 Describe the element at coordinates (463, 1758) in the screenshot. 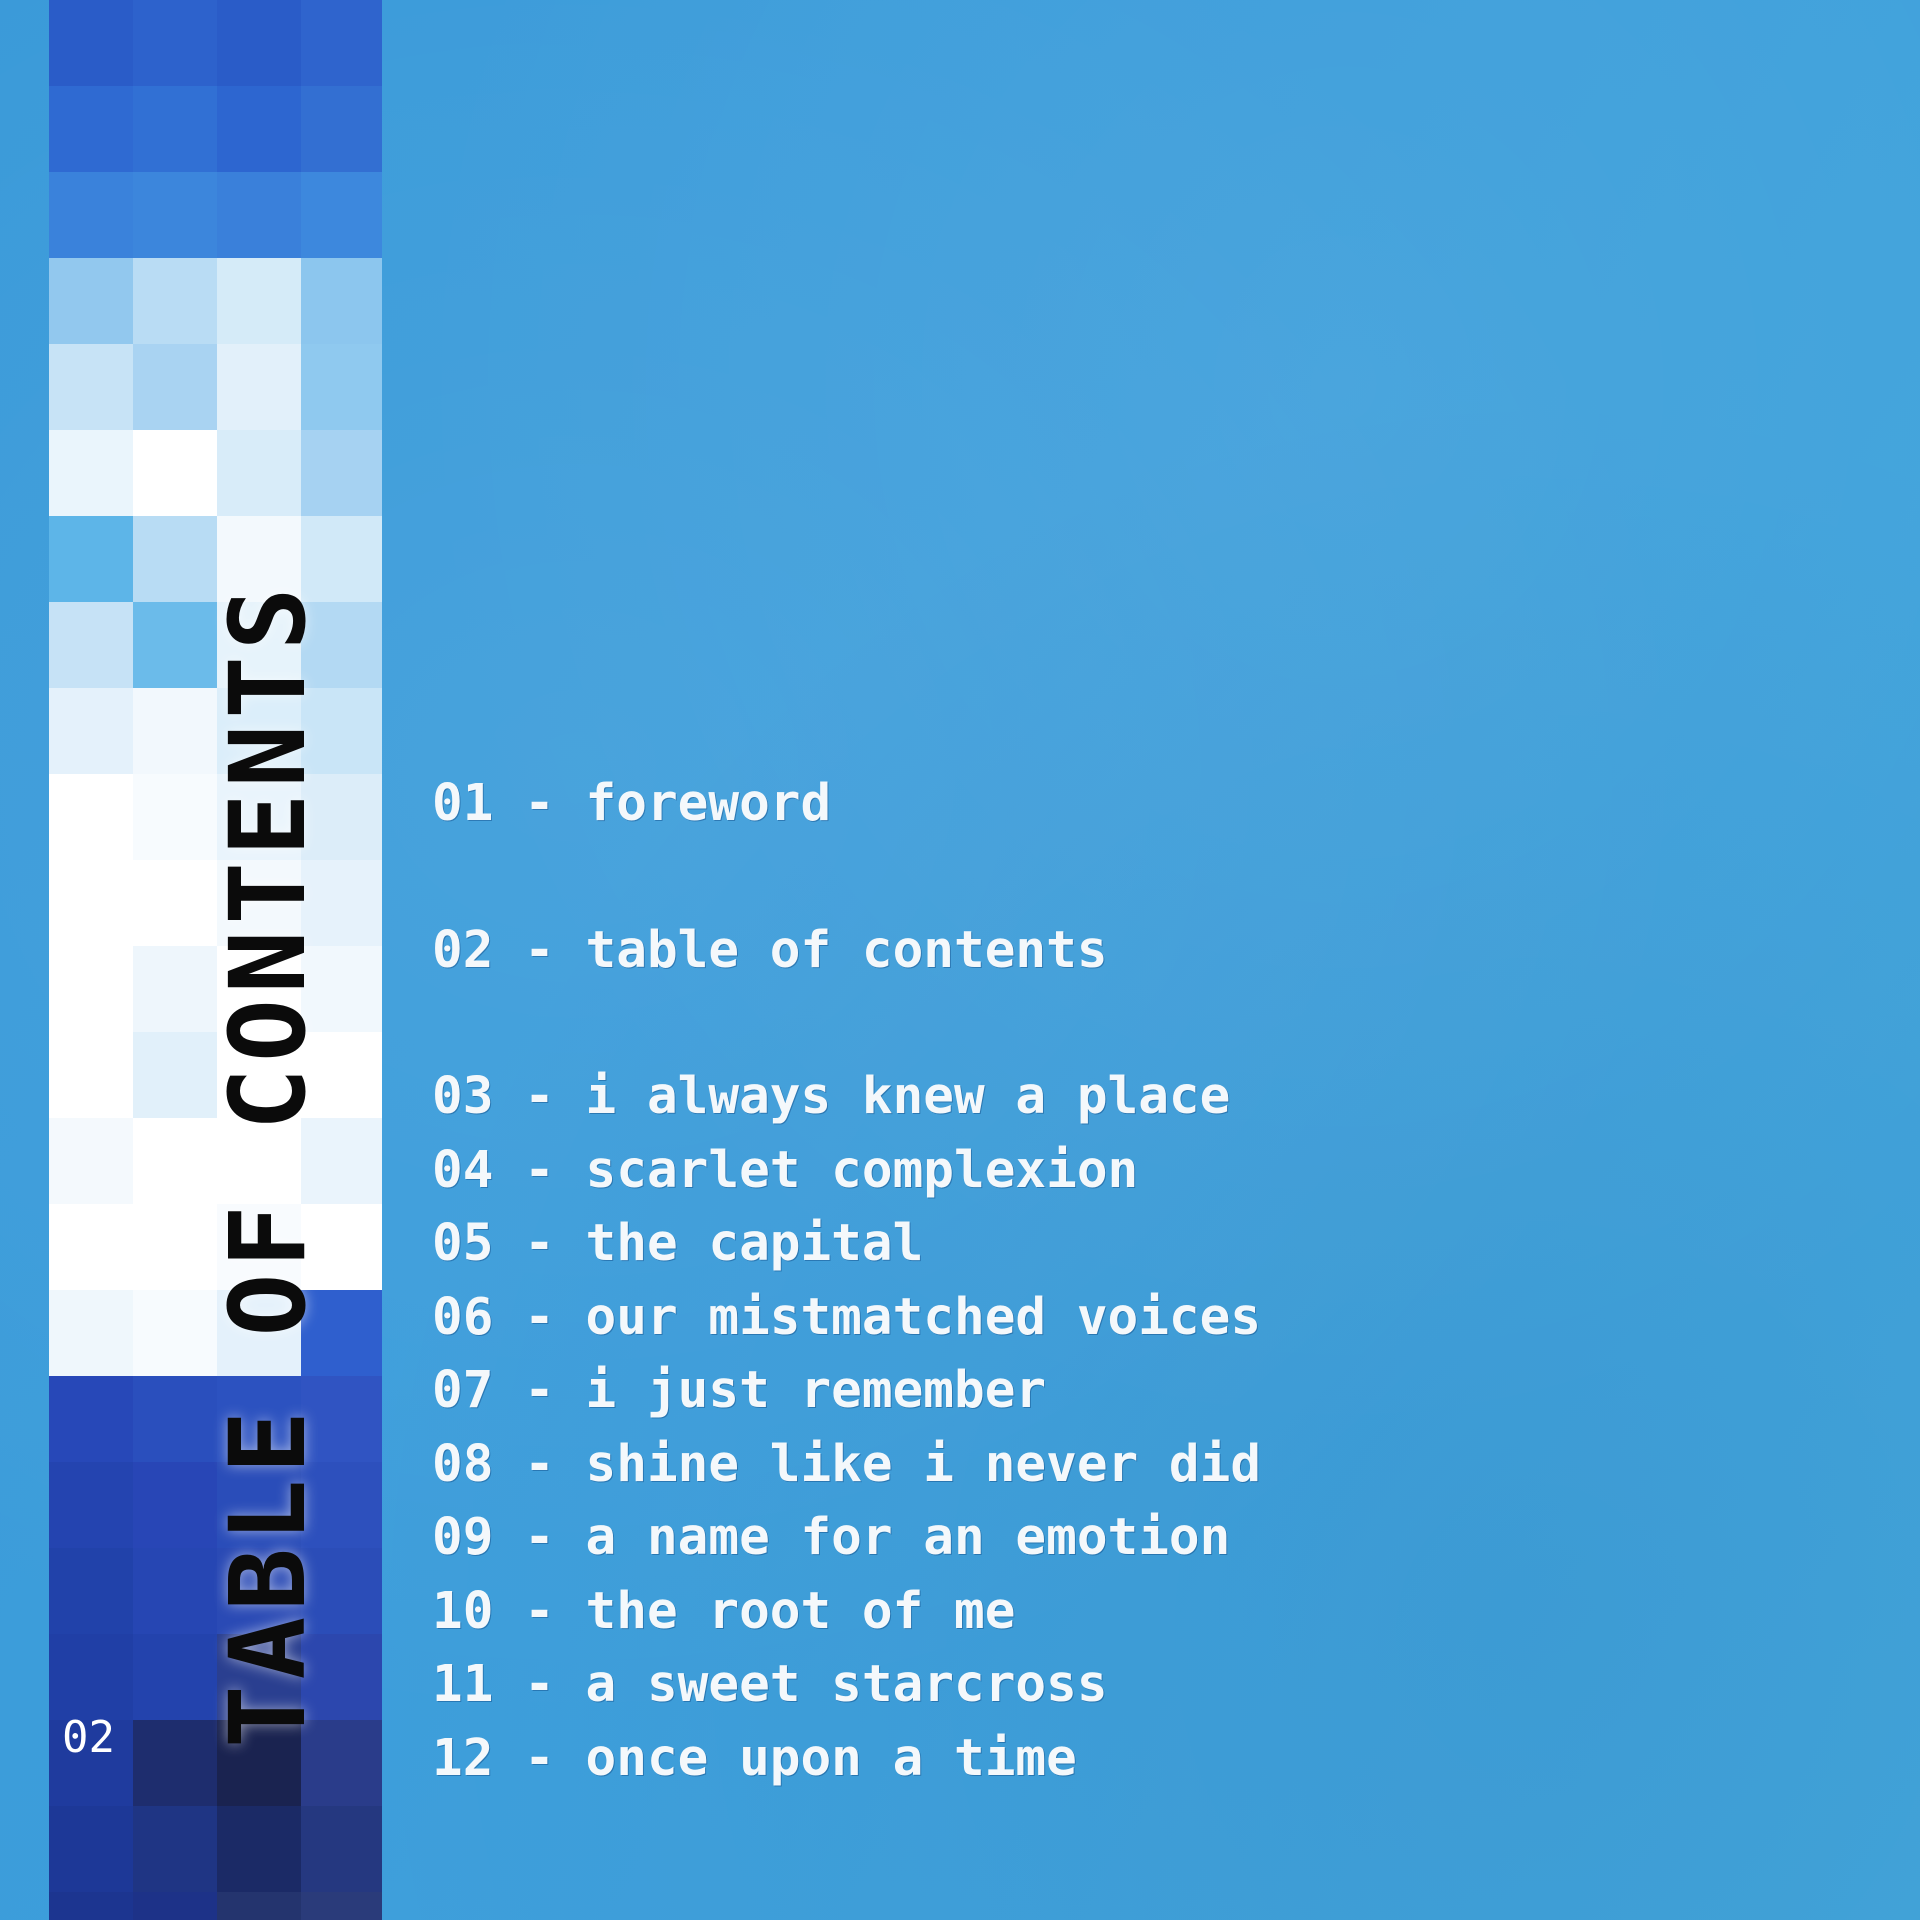

I see `toc-entry-number: 12` at that location.